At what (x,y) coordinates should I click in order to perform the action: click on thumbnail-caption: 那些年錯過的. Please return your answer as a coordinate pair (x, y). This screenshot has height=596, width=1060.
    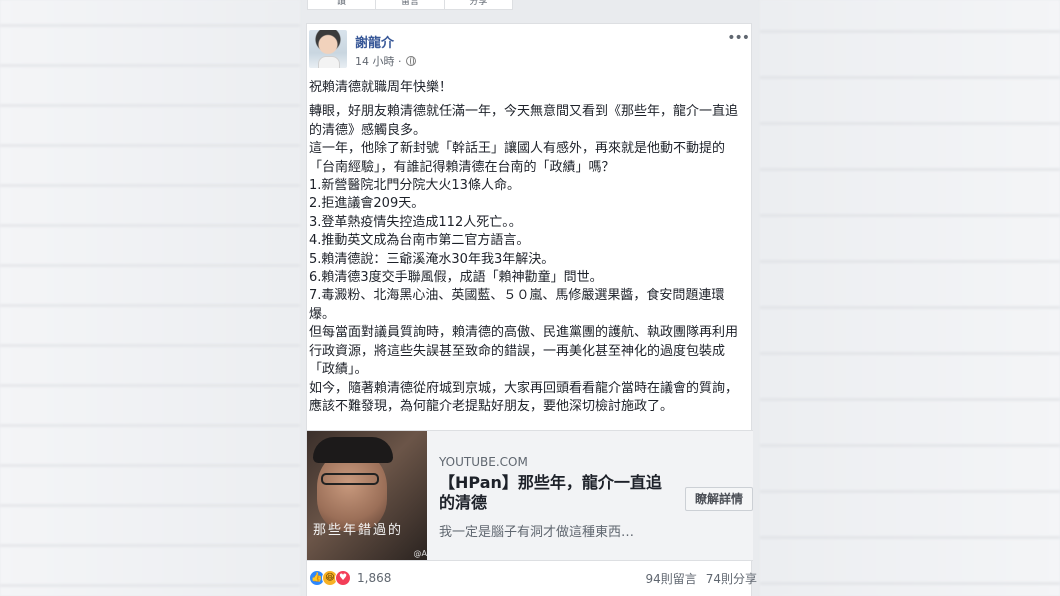
    Looking at the image, I should click on (358, 530).